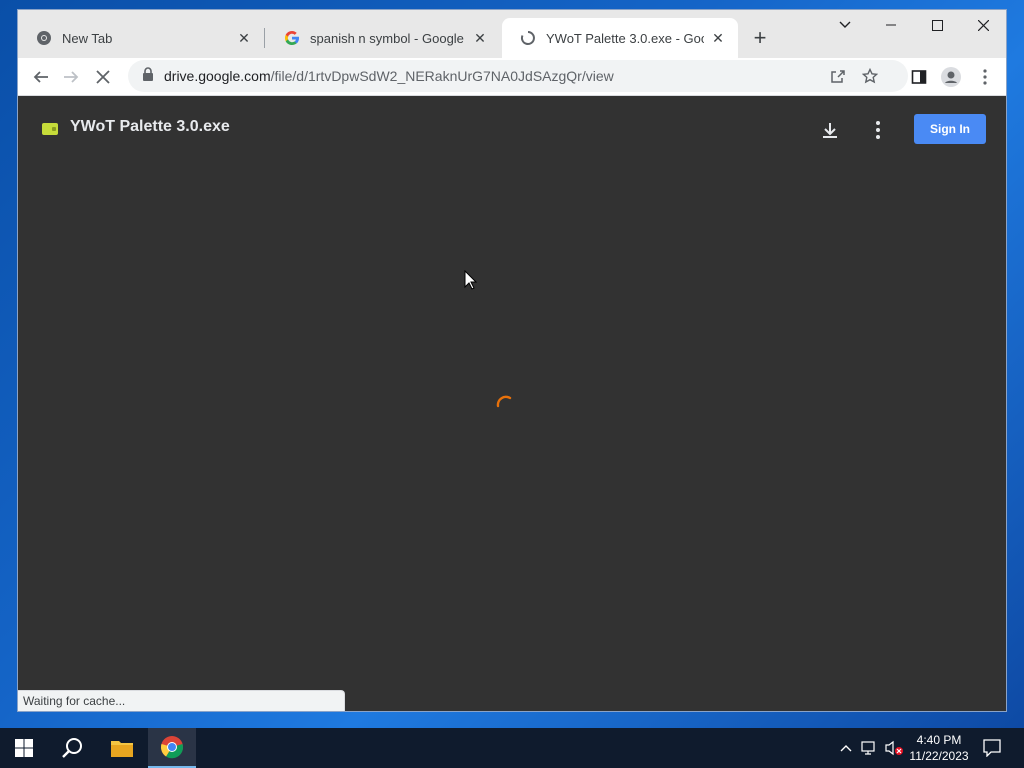  I want to click on mouse-cursor-icon, so click(471, 280).